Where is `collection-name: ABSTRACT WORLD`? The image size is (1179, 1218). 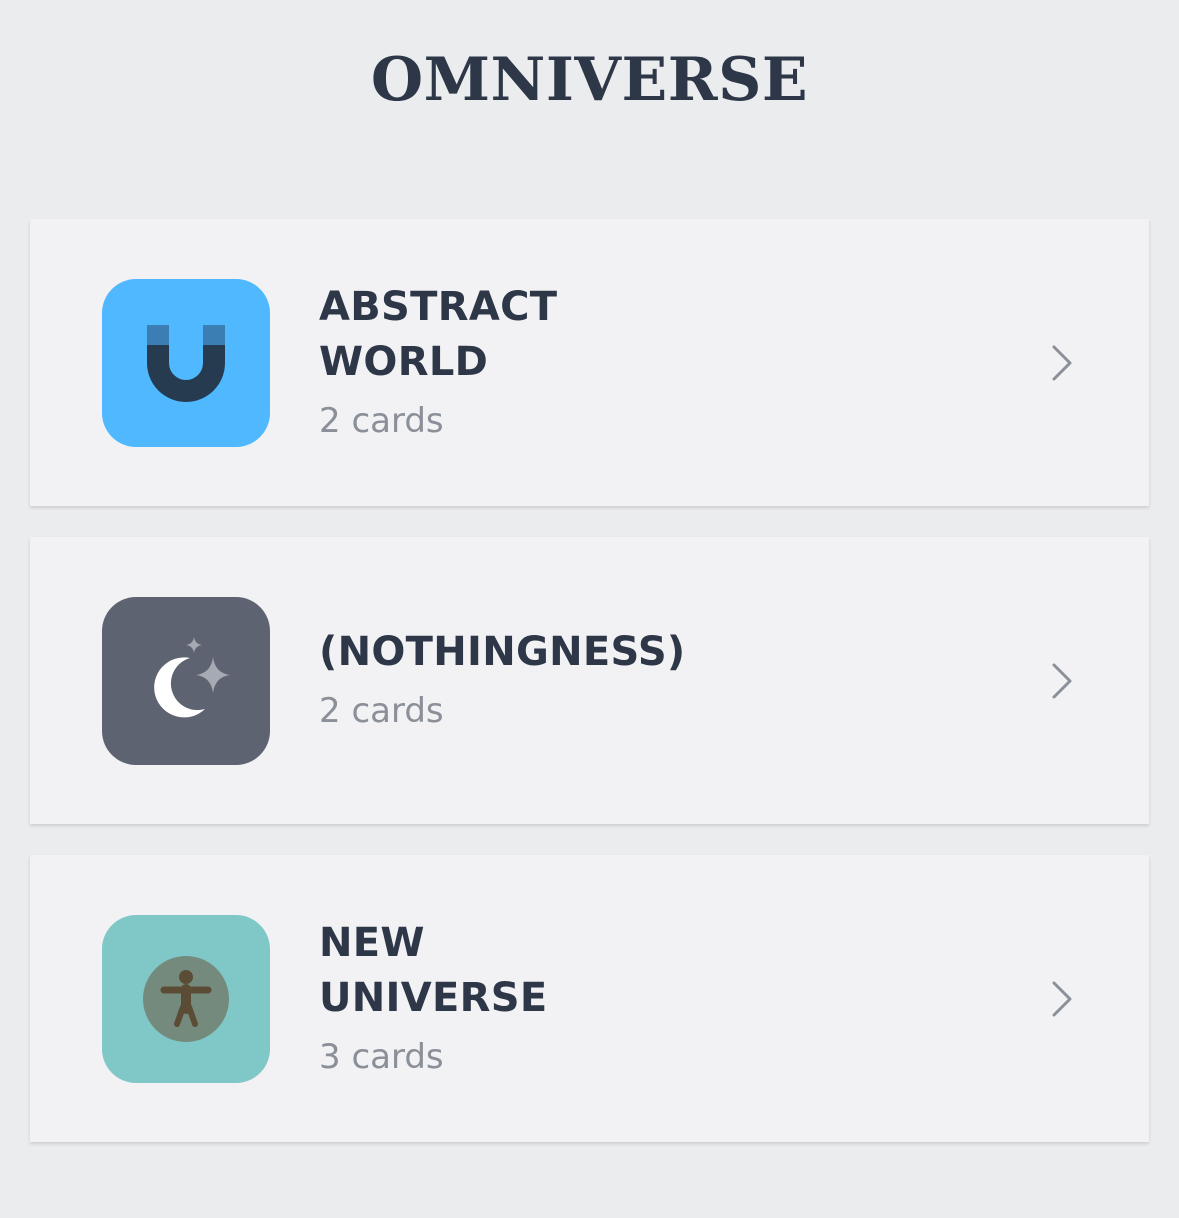 collection-name: ABSTRACT WORLD is located at coordinates (438, 334).